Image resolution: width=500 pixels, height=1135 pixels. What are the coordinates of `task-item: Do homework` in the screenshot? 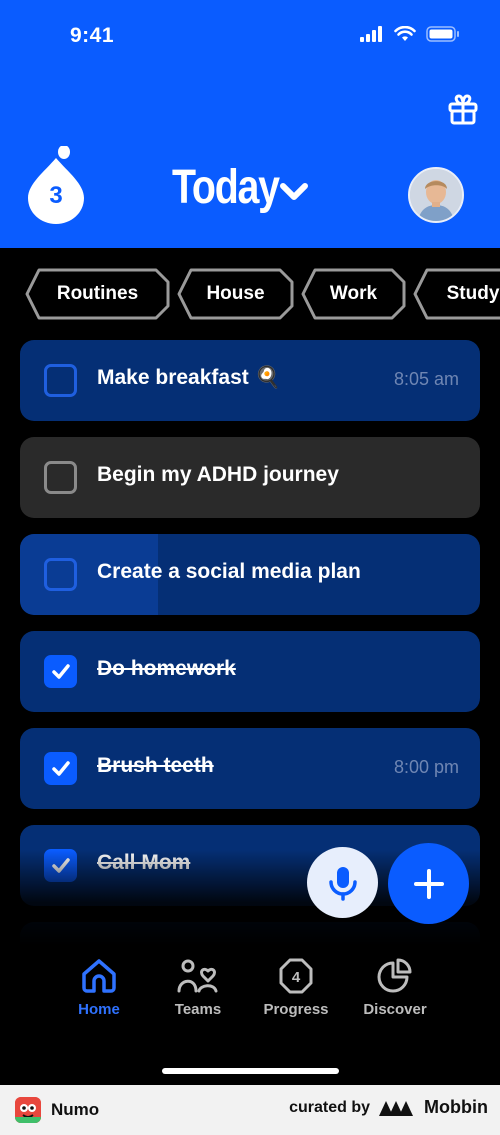 It's located at (250, 671).